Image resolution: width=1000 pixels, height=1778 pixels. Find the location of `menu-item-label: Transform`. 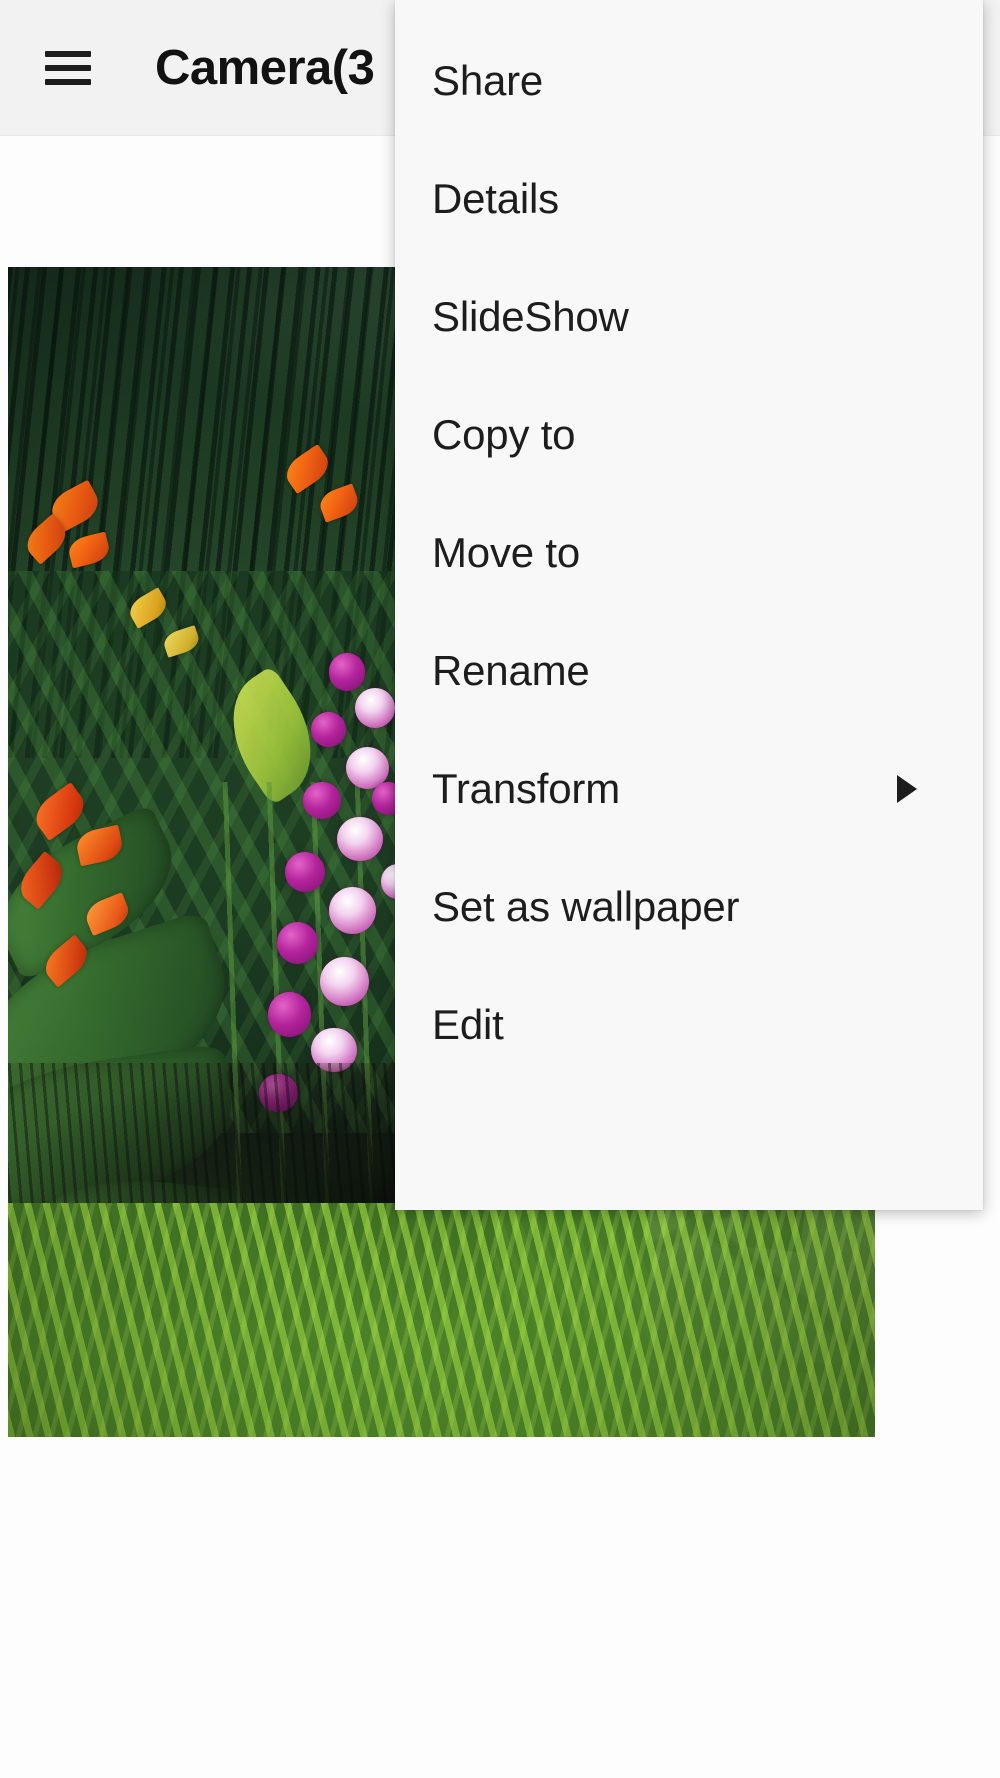

menu-item-label: Transform is located at coordinates (526, 788).